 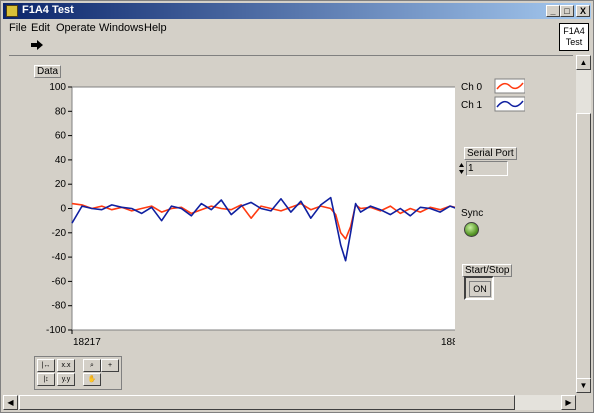 I want to click on vi-icon-line2: Test, so click(x=574, y=42).